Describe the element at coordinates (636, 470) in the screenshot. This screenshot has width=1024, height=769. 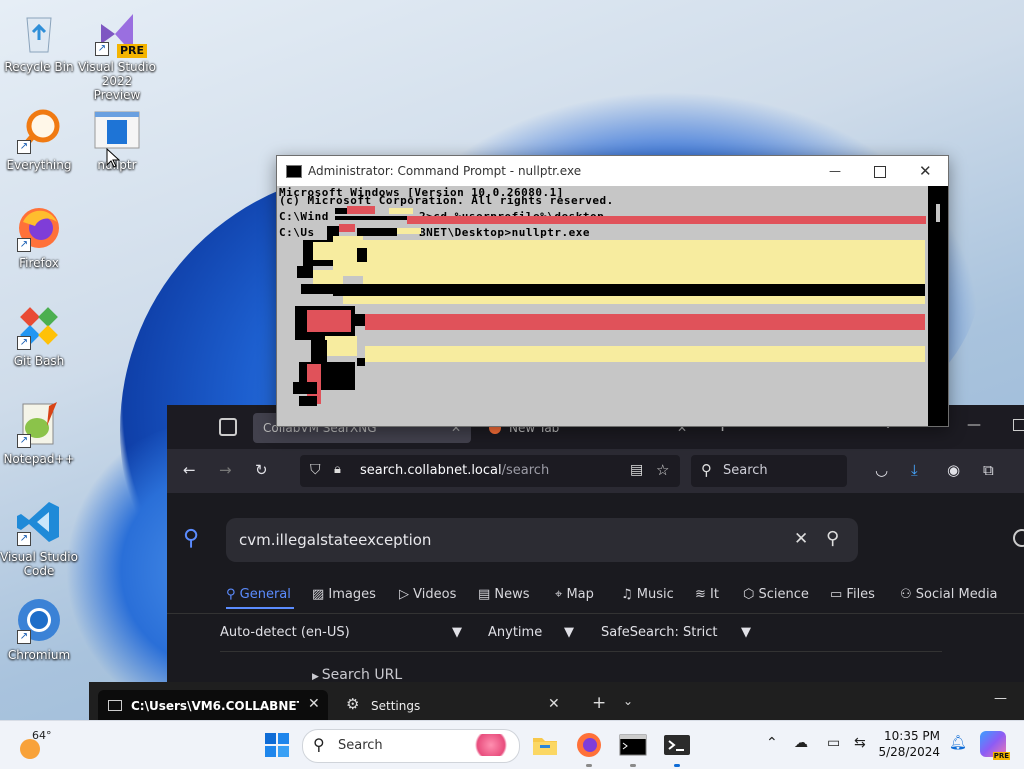
I see `reader-view-icon: ▤` at that location.